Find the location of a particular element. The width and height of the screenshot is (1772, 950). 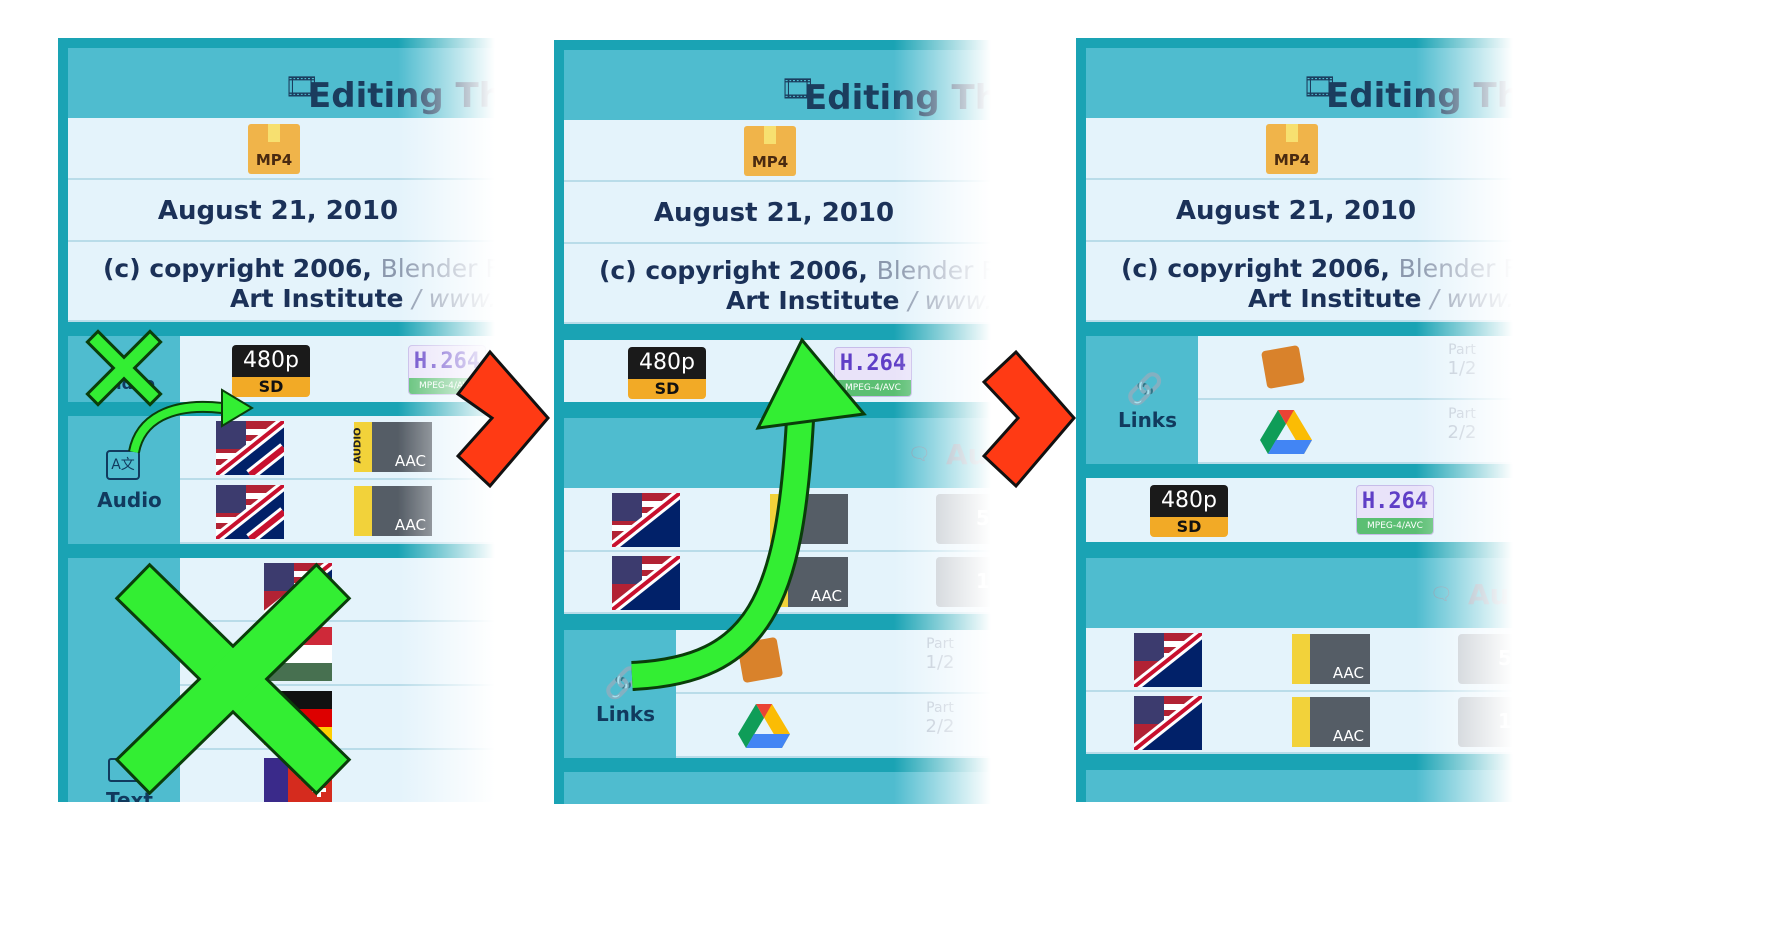

package-icon is located at coordinates (760, 660).